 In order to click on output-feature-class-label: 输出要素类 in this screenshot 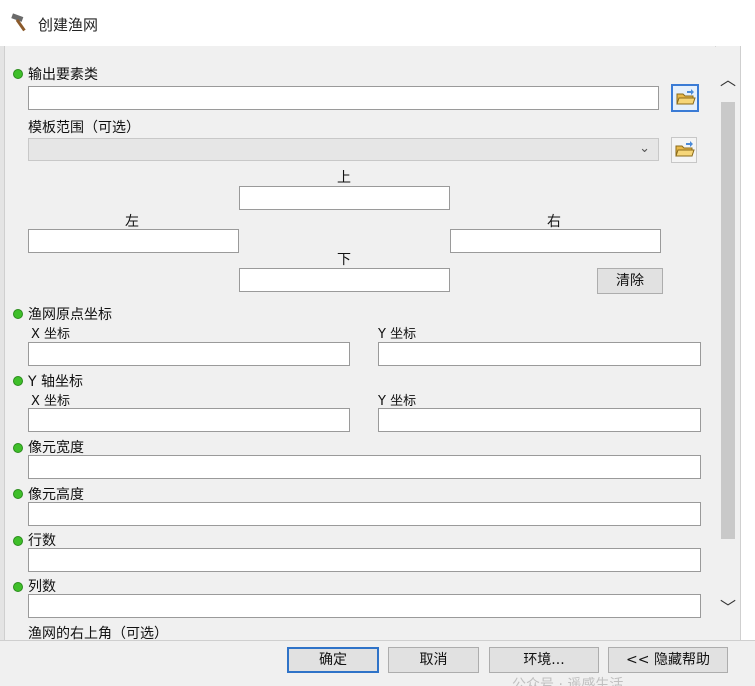, I will do `click(63, 75)`.